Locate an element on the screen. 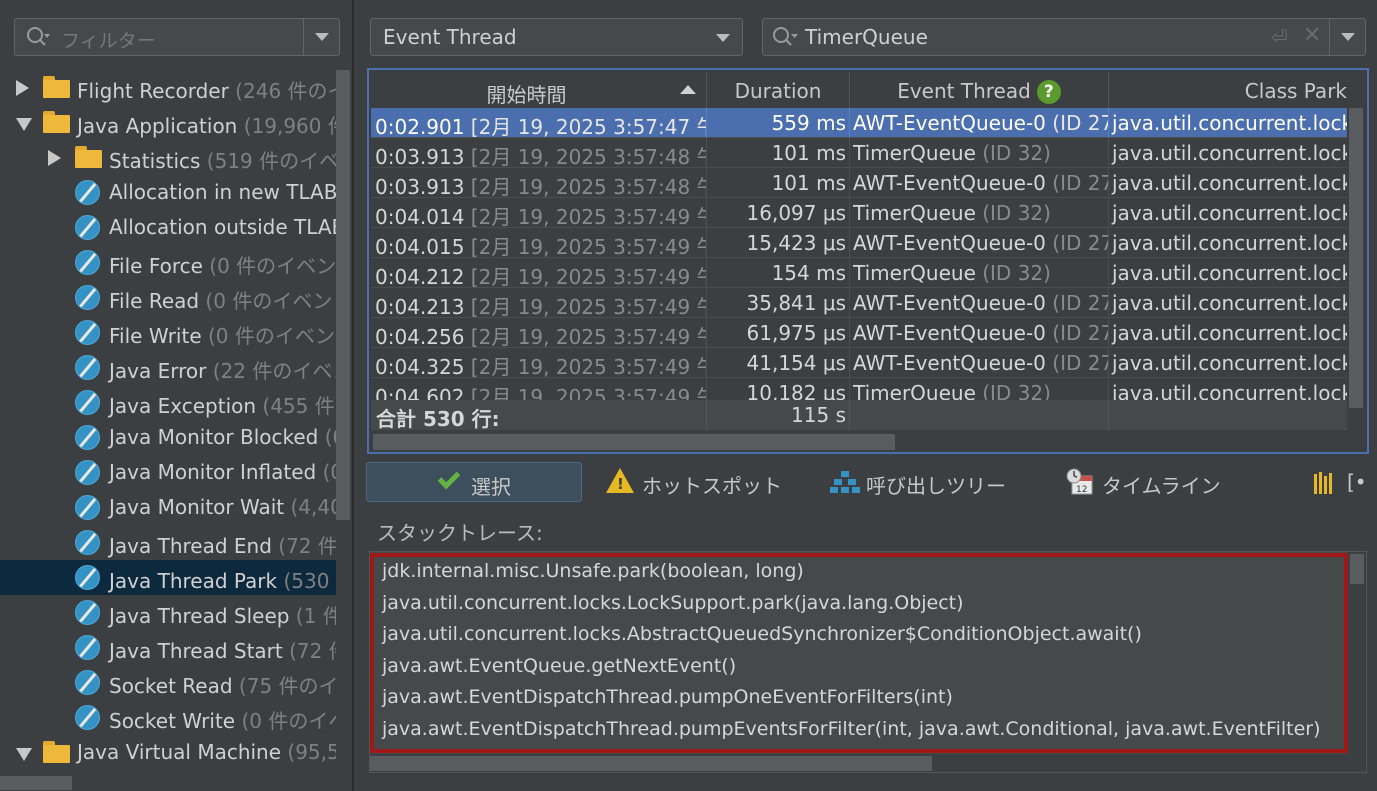 This screenshot has height=791, width=1377. tab-call-tree-label: 呼び出しツリー is located at coordinates (936, 486).